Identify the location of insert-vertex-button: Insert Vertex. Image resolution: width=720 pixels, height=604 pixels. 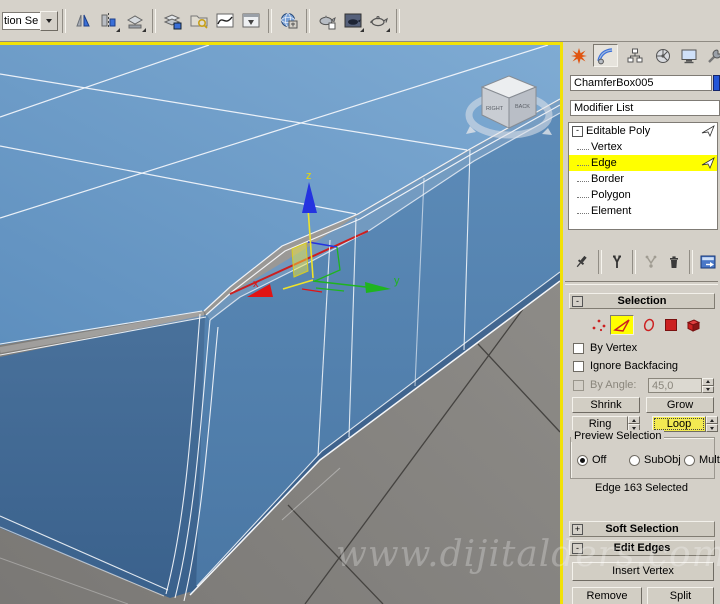
(643, 571).